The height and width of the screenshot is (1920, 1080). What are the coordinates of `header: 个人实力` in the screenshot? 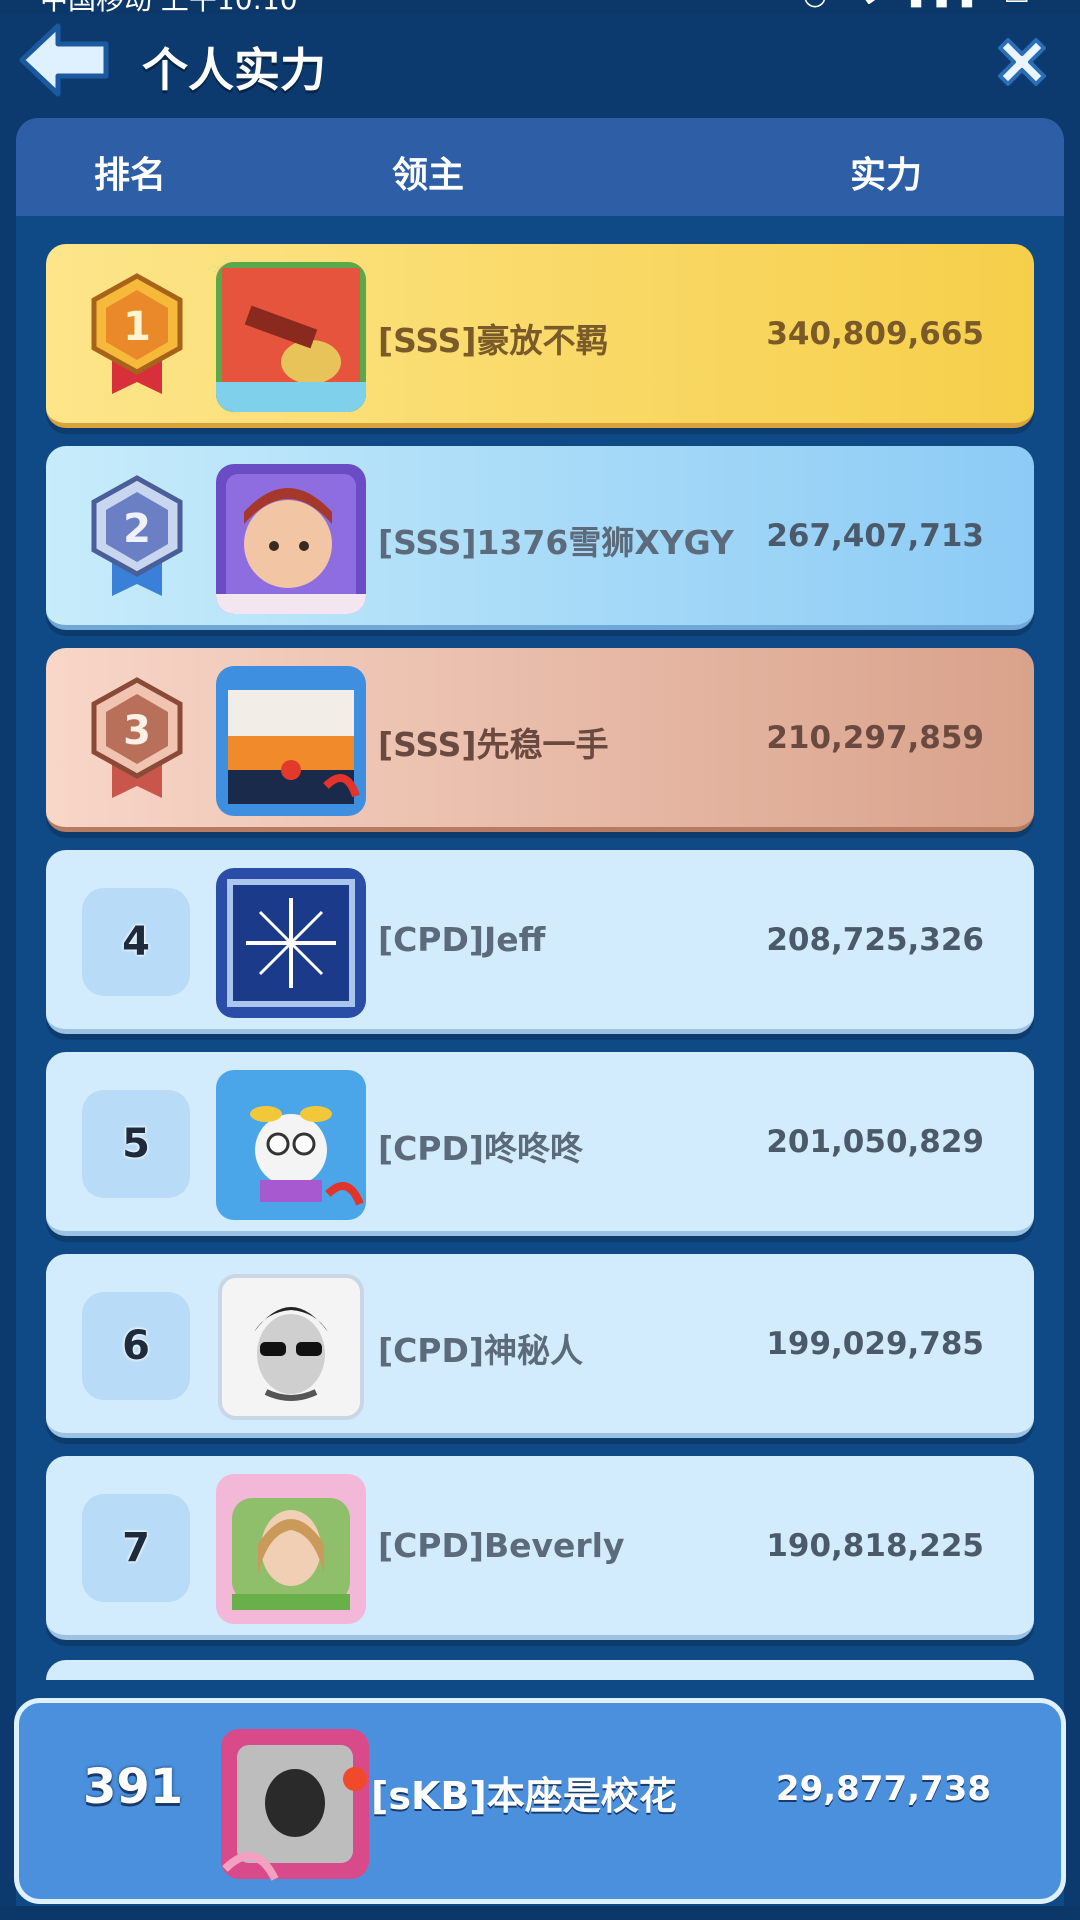 It's located at (540, 64).